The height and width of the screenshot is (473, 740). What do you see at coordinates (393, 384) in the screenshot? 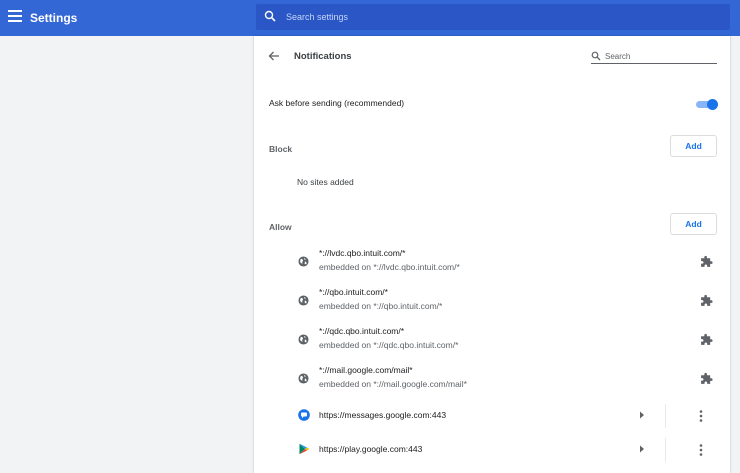
I see `site-embedded: embedded on *://mail.google.com/mail*` at bounding box center [393, 384].